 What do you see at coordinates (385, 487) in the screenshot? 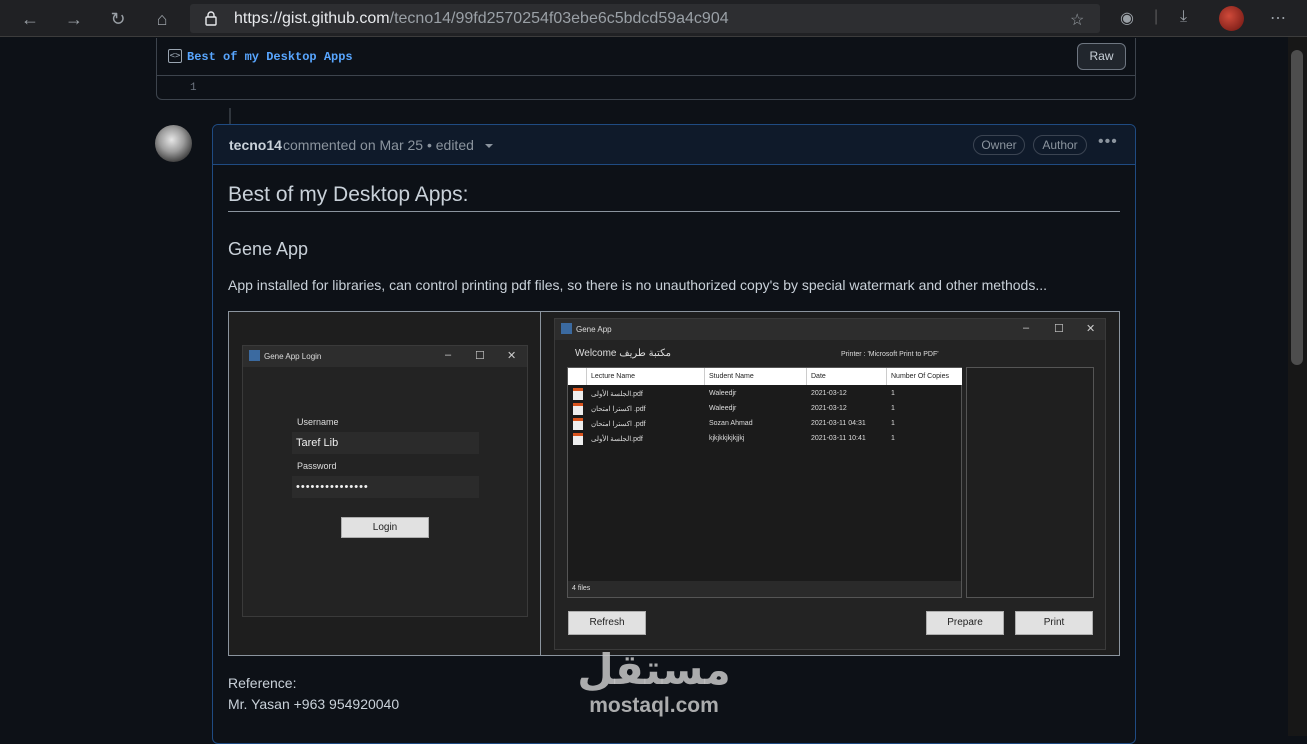
I see `password-field: •••••••••••••••` at bounding box center [385, 487].